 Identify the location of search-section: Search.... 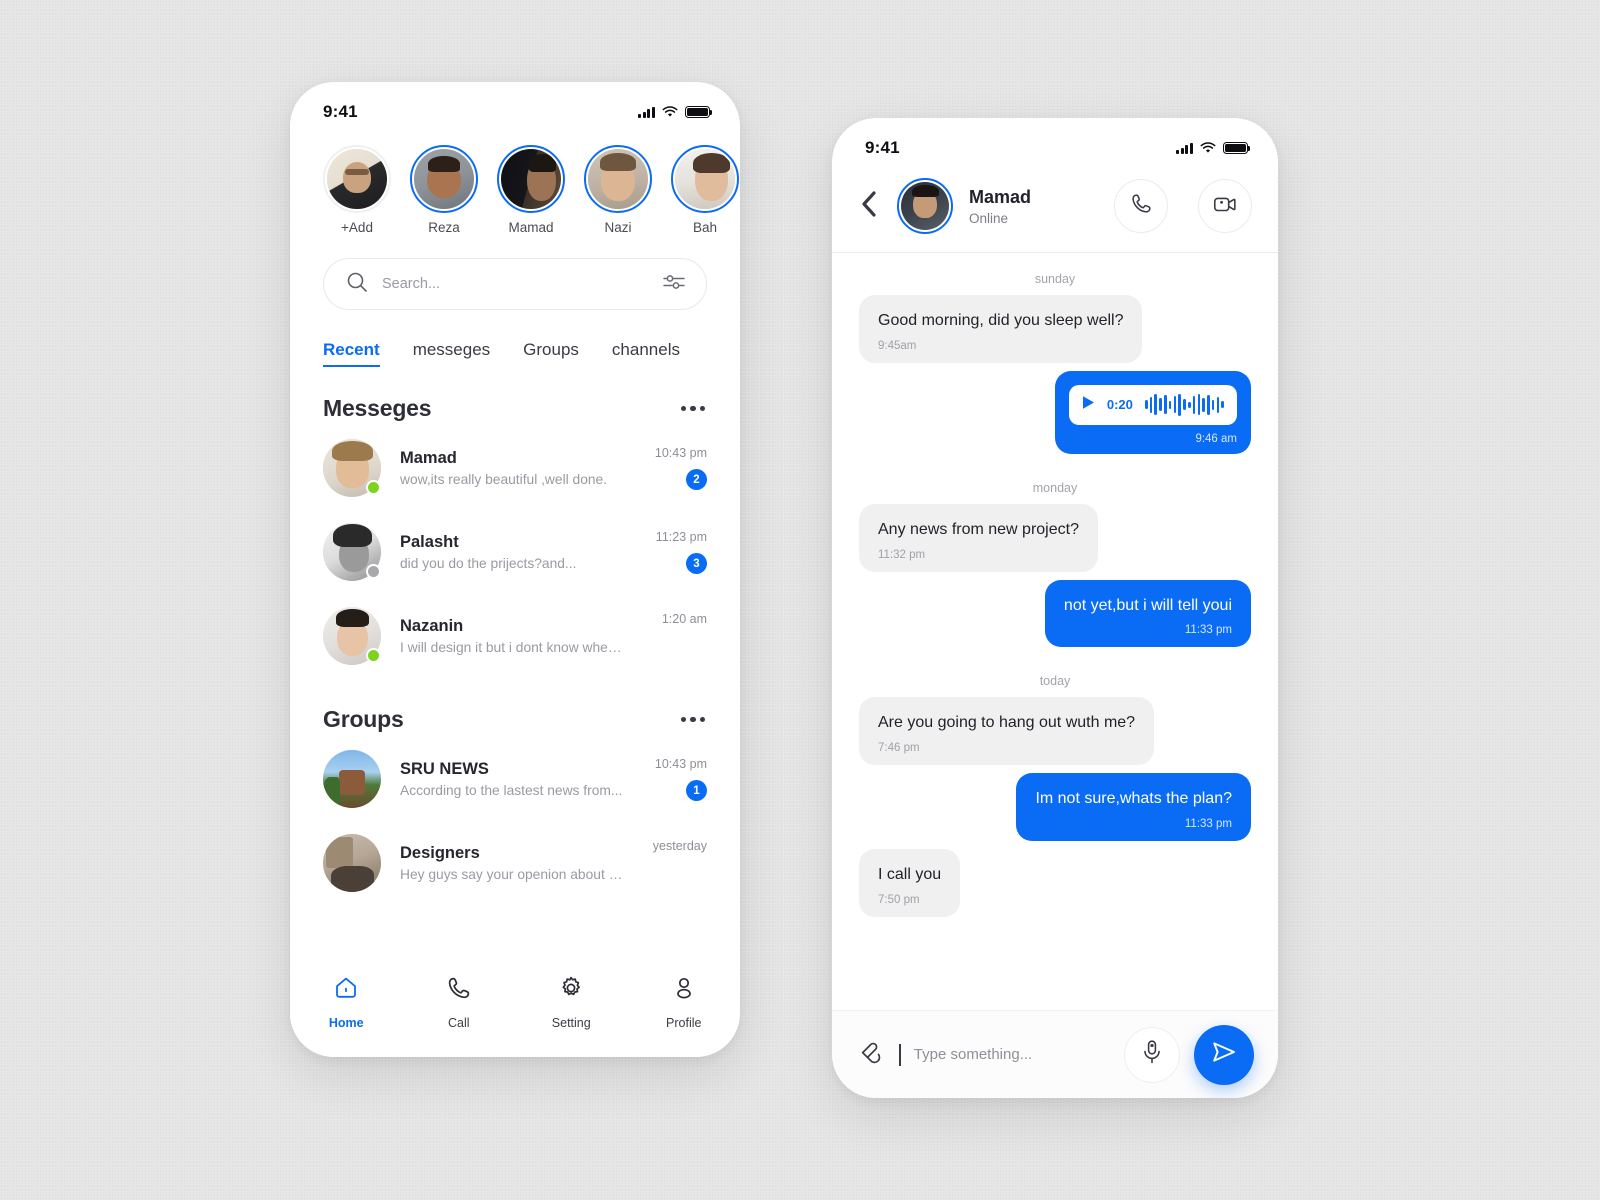
(515, 272).